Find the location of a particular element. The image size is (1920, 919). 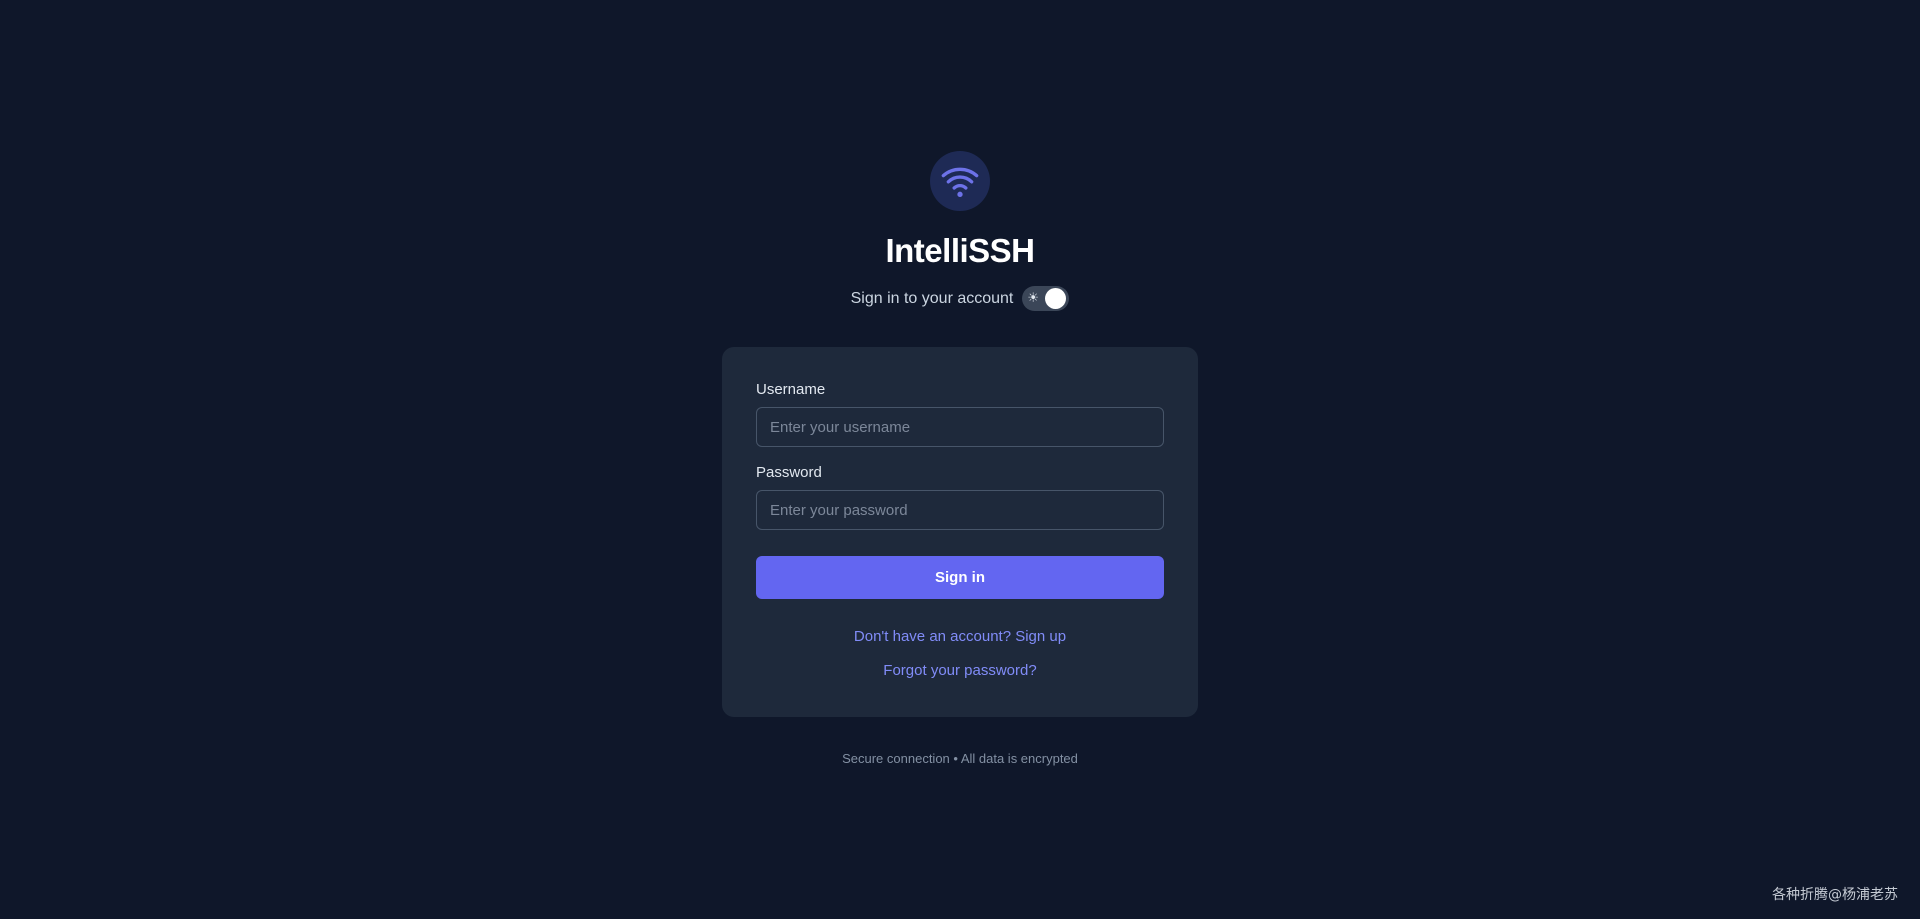

subtitle-row: Sign in to your account ☀ is located at coordinates (960, 298).